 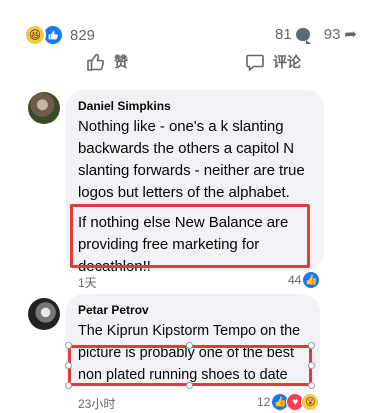 I want to click on wow-icon: 😮, so click(x=310, y=402).